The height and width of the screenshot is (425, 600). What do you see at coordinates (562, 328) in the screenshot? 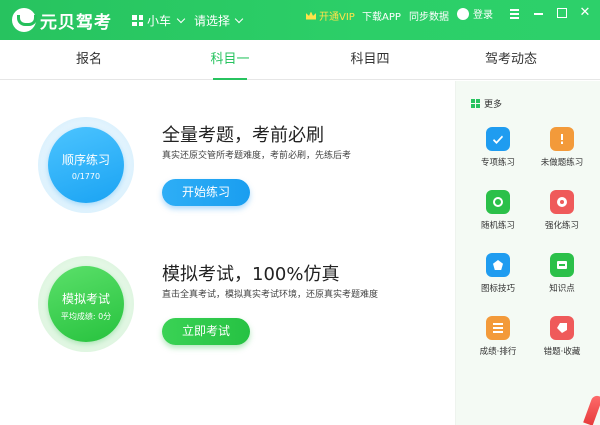
I see `tag-icon` at bounding box center [562, 328].